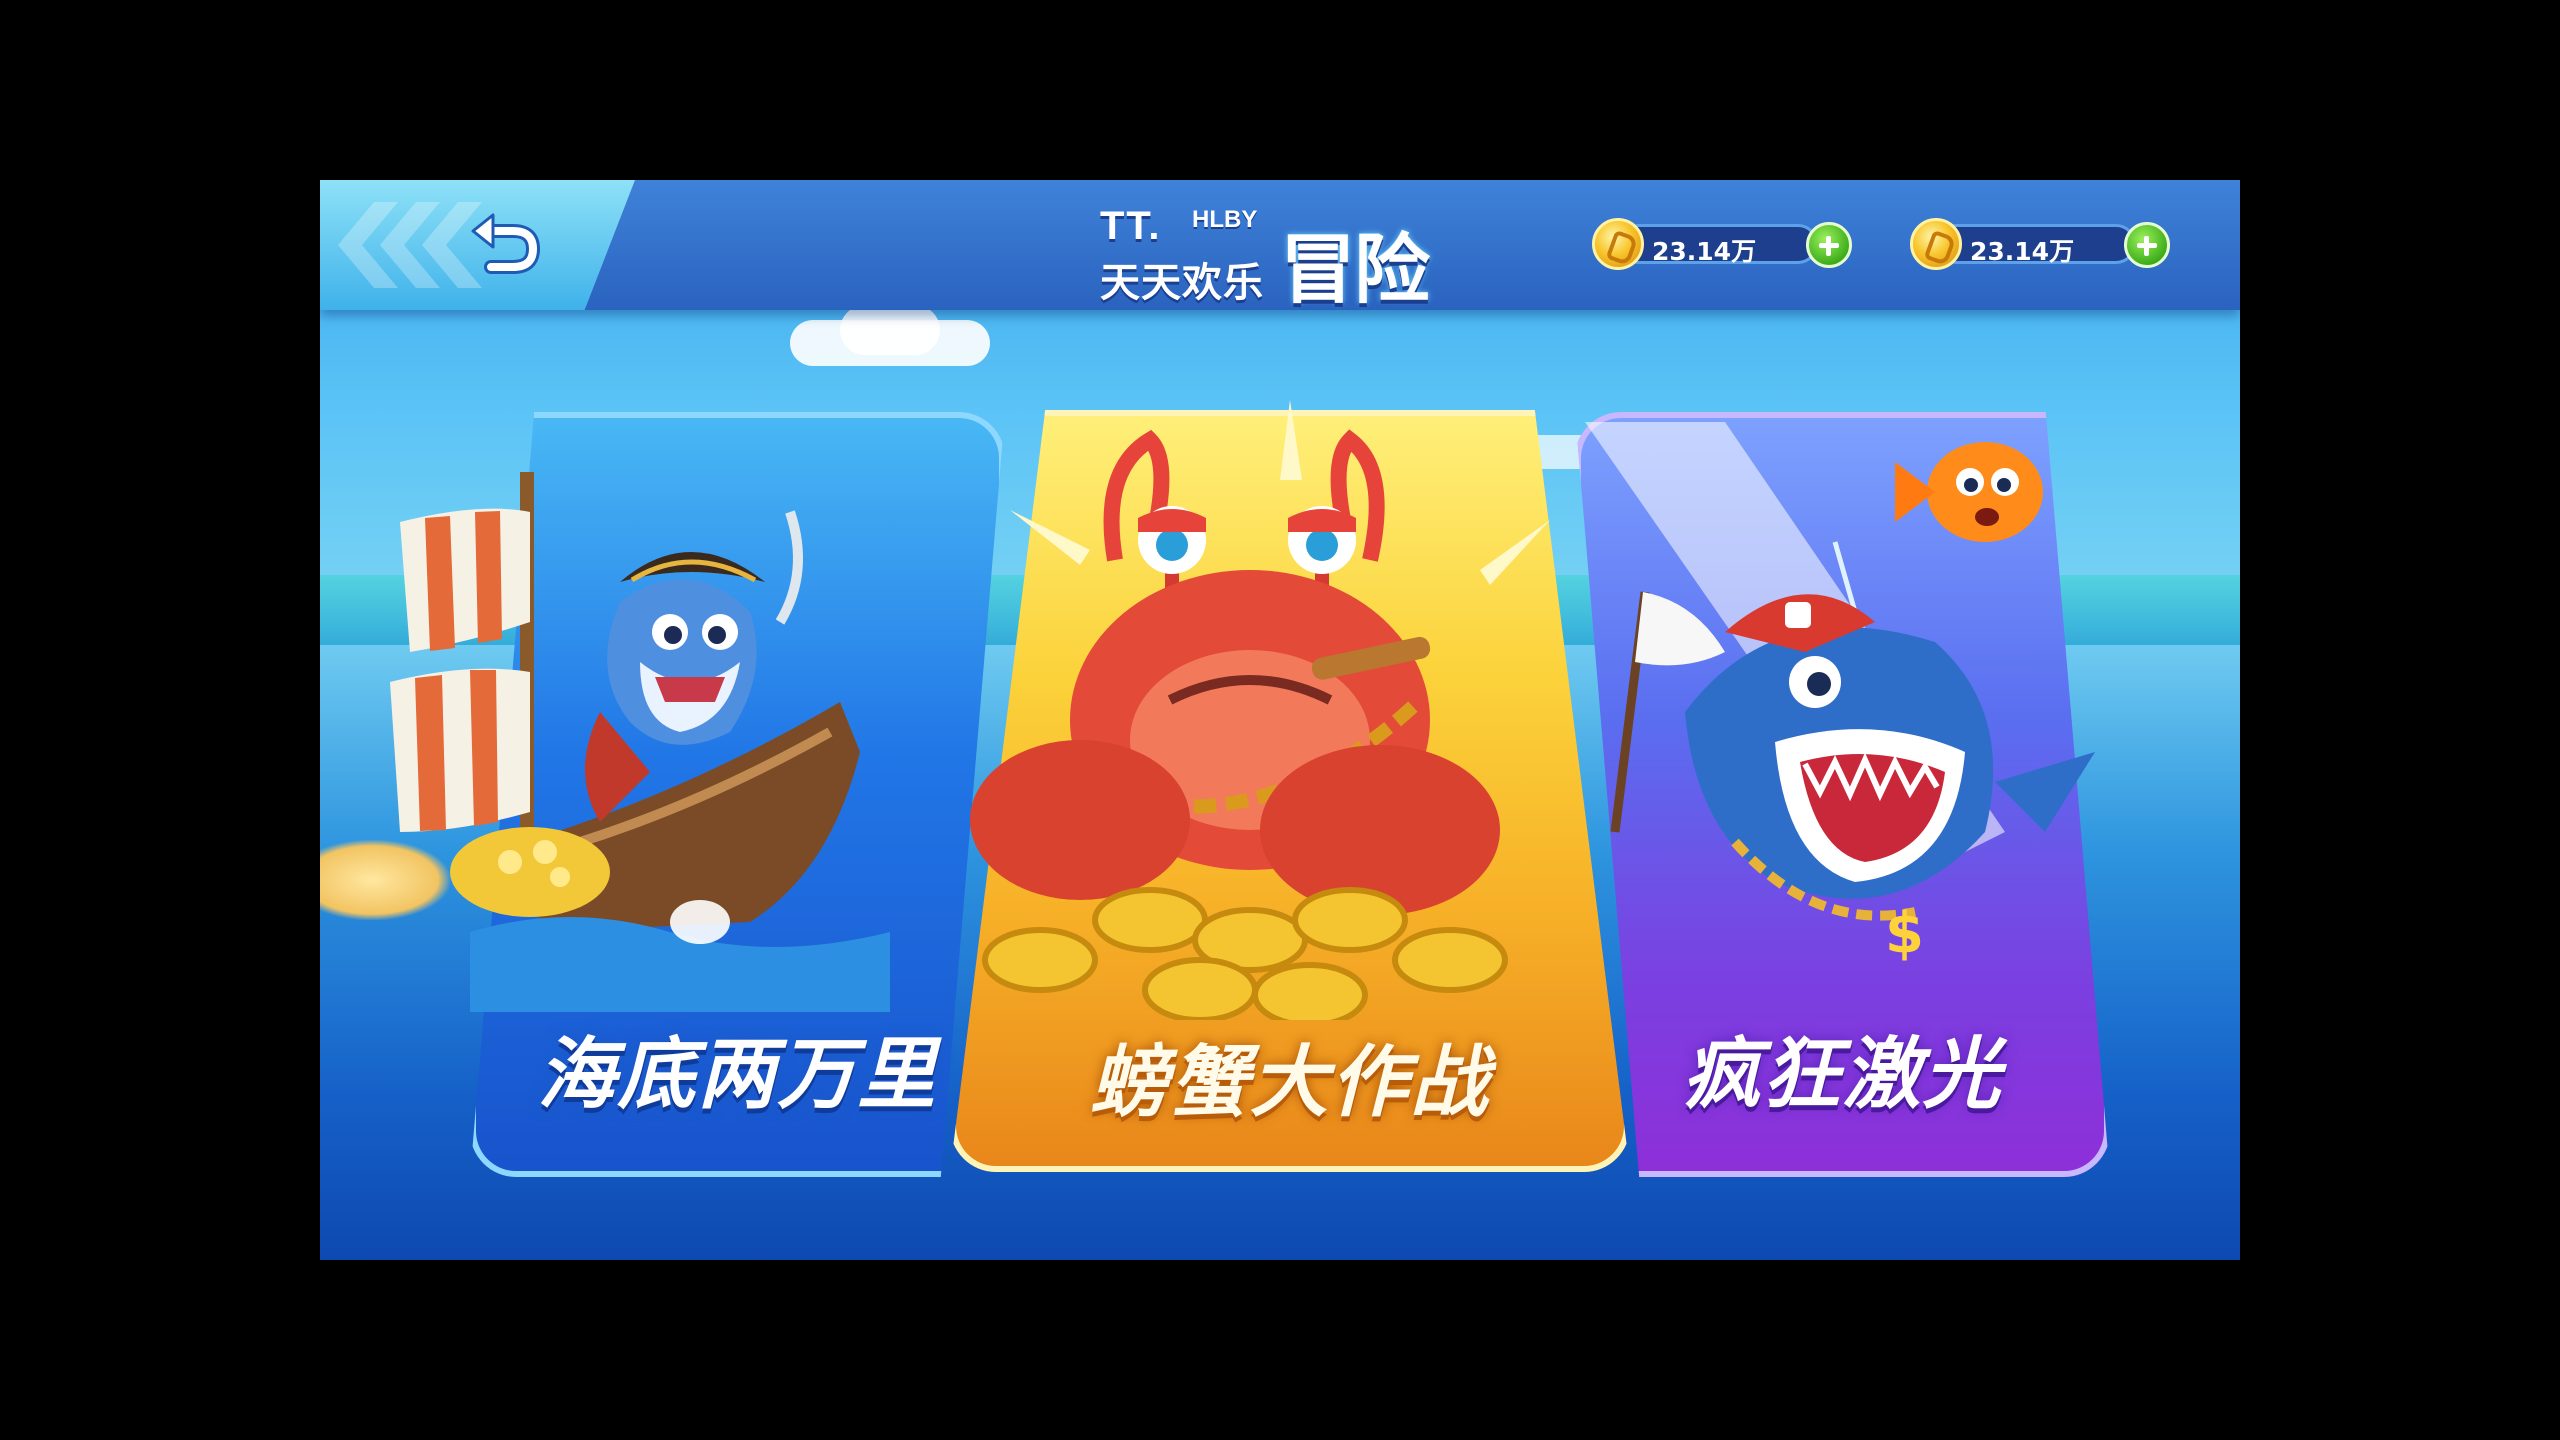 The image size is (2560, 1440). I want to click on logo-subtitle: 天天欢乐, so click(1182, 283).